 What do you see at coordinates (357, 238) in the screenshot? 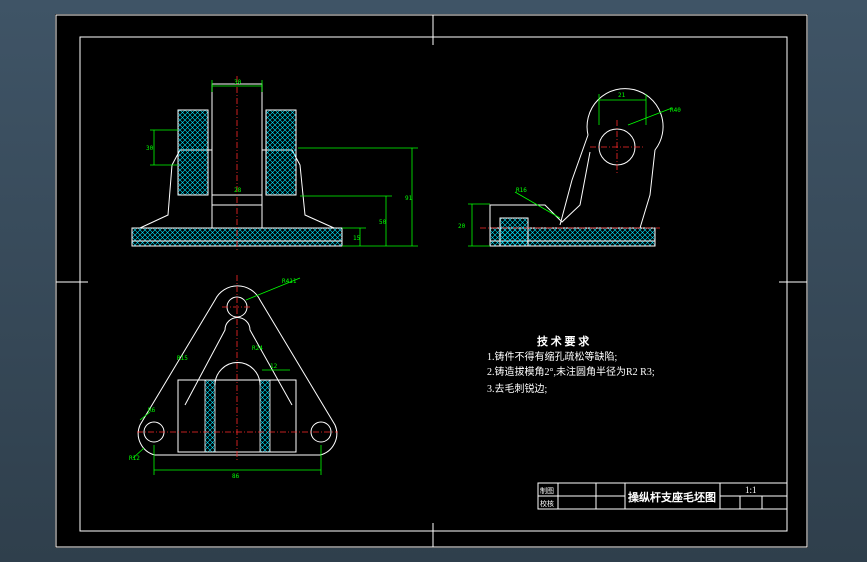
I see `dim-front-base-height: 15` at bounding box center [357, 238].